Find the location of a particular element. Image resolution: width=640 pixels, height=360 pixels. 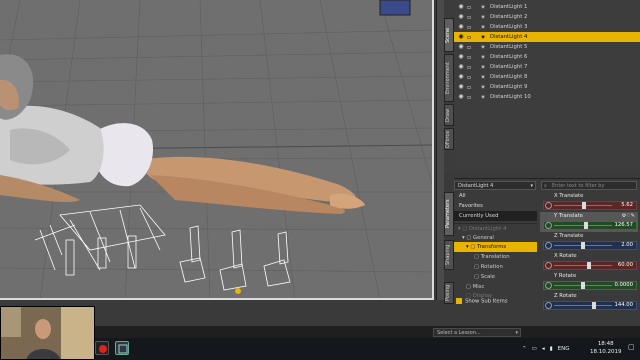

scene-item-label: DistantLight 5 is located at coordinates (509, 47).